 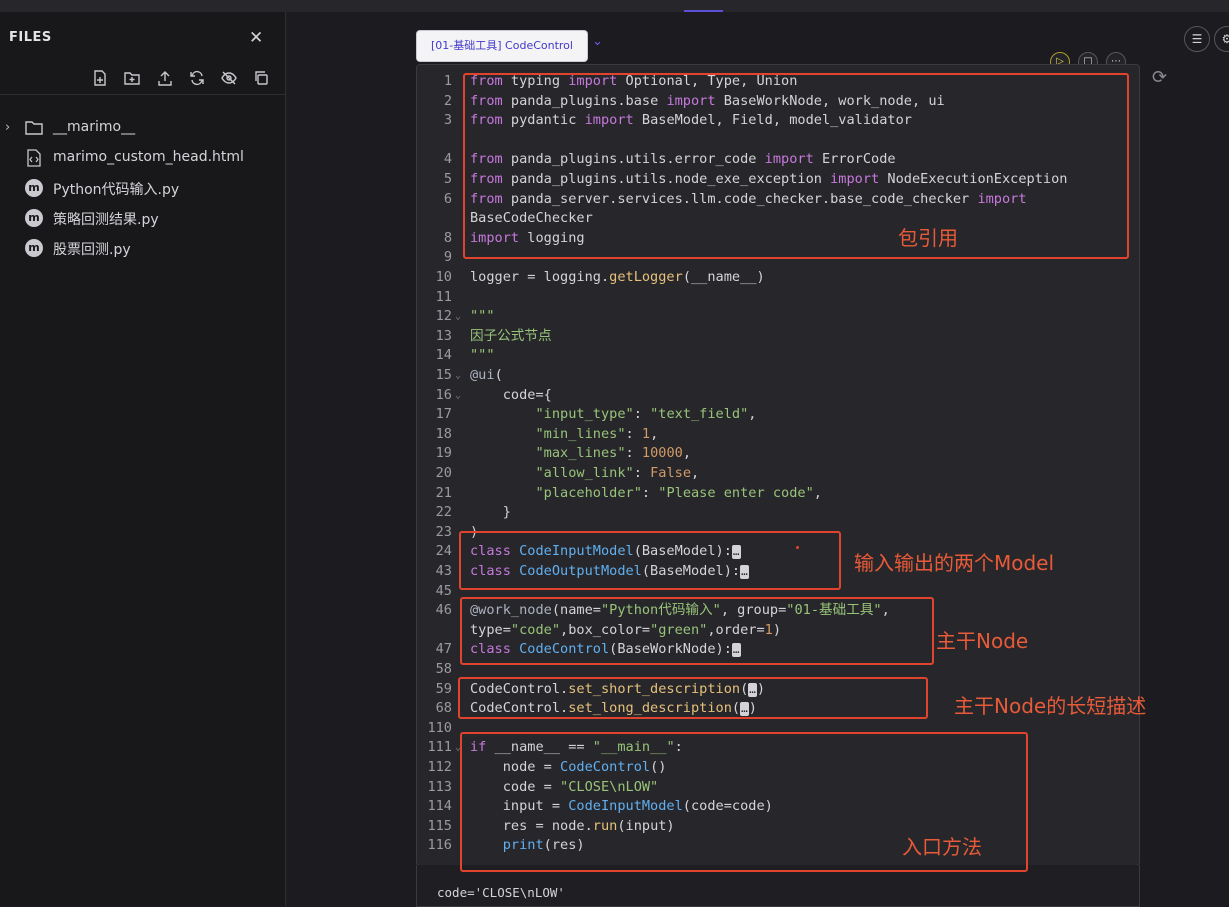 What do you see at coordinates (439, 786) in the screenshot?
I see `line-number: 113` at bounding box center [439, 786].